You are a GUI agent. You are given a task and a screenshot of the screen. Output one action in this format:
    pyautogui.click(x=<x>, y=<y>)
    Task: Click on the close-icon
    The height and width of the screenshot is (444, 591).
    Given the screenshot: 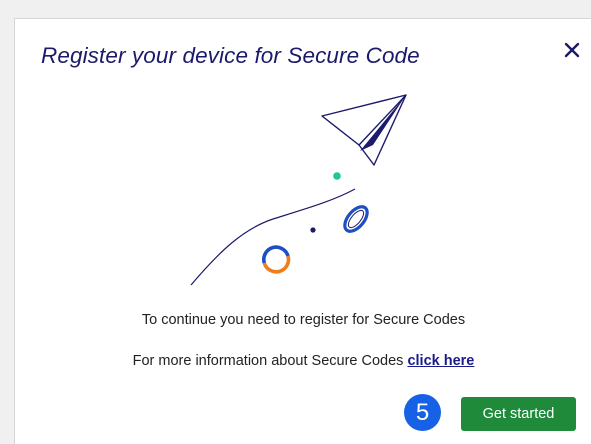 What is the action you would take?
    pyautogui.click(x=573, y=51)
    